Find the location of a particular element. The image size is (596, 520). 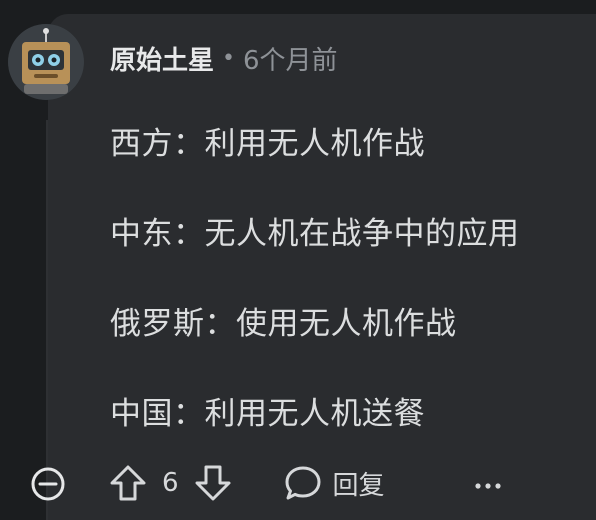

vote-count: 6 is located at coordinates (170, 483).